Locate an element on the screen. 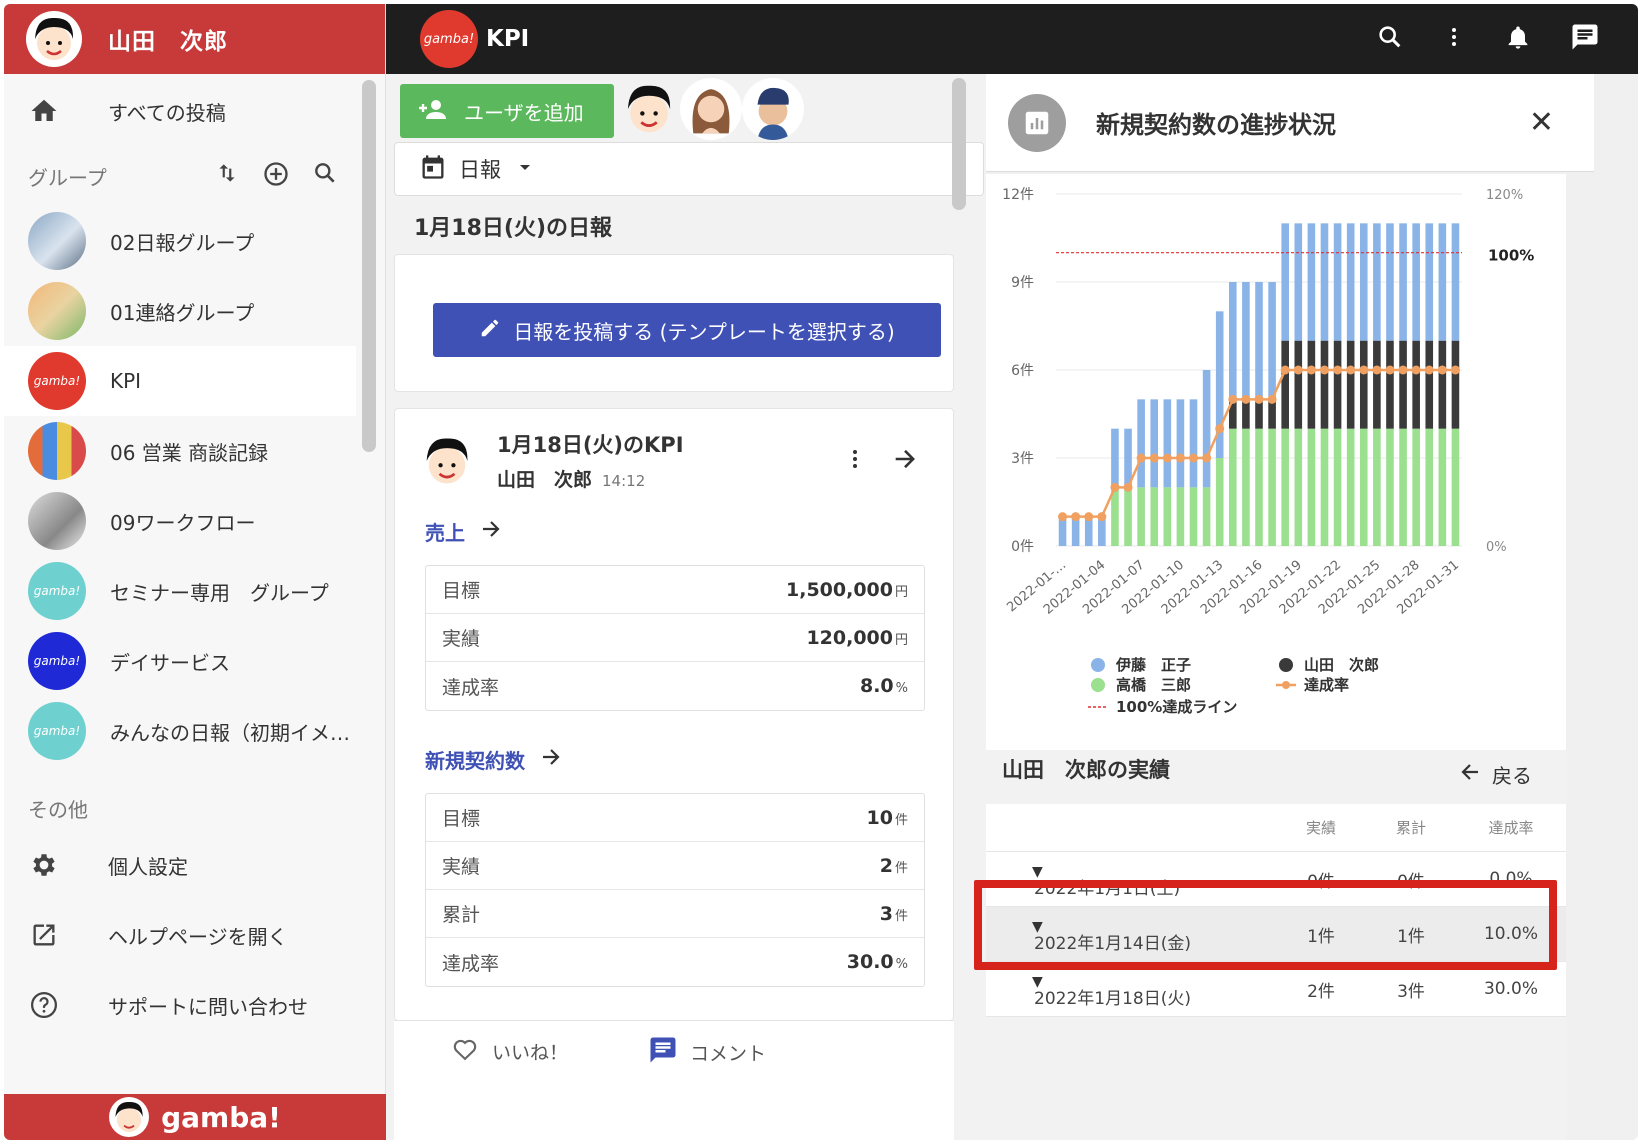  sidebar-footer-brand: gamba! is located at coordinates (195, 1117).